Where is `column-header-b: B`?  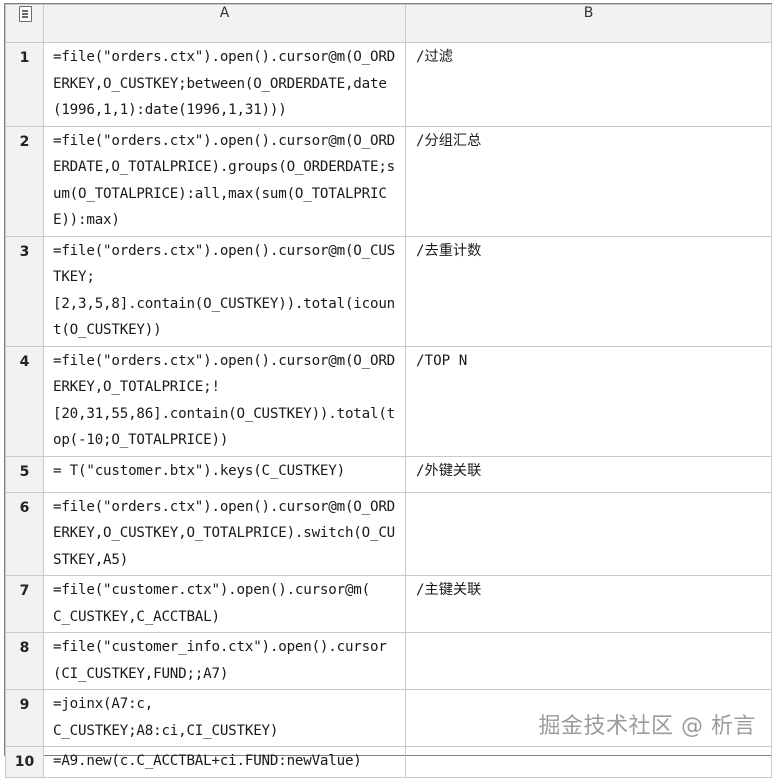
column-header-b: B is located at coordinates (588, 23).